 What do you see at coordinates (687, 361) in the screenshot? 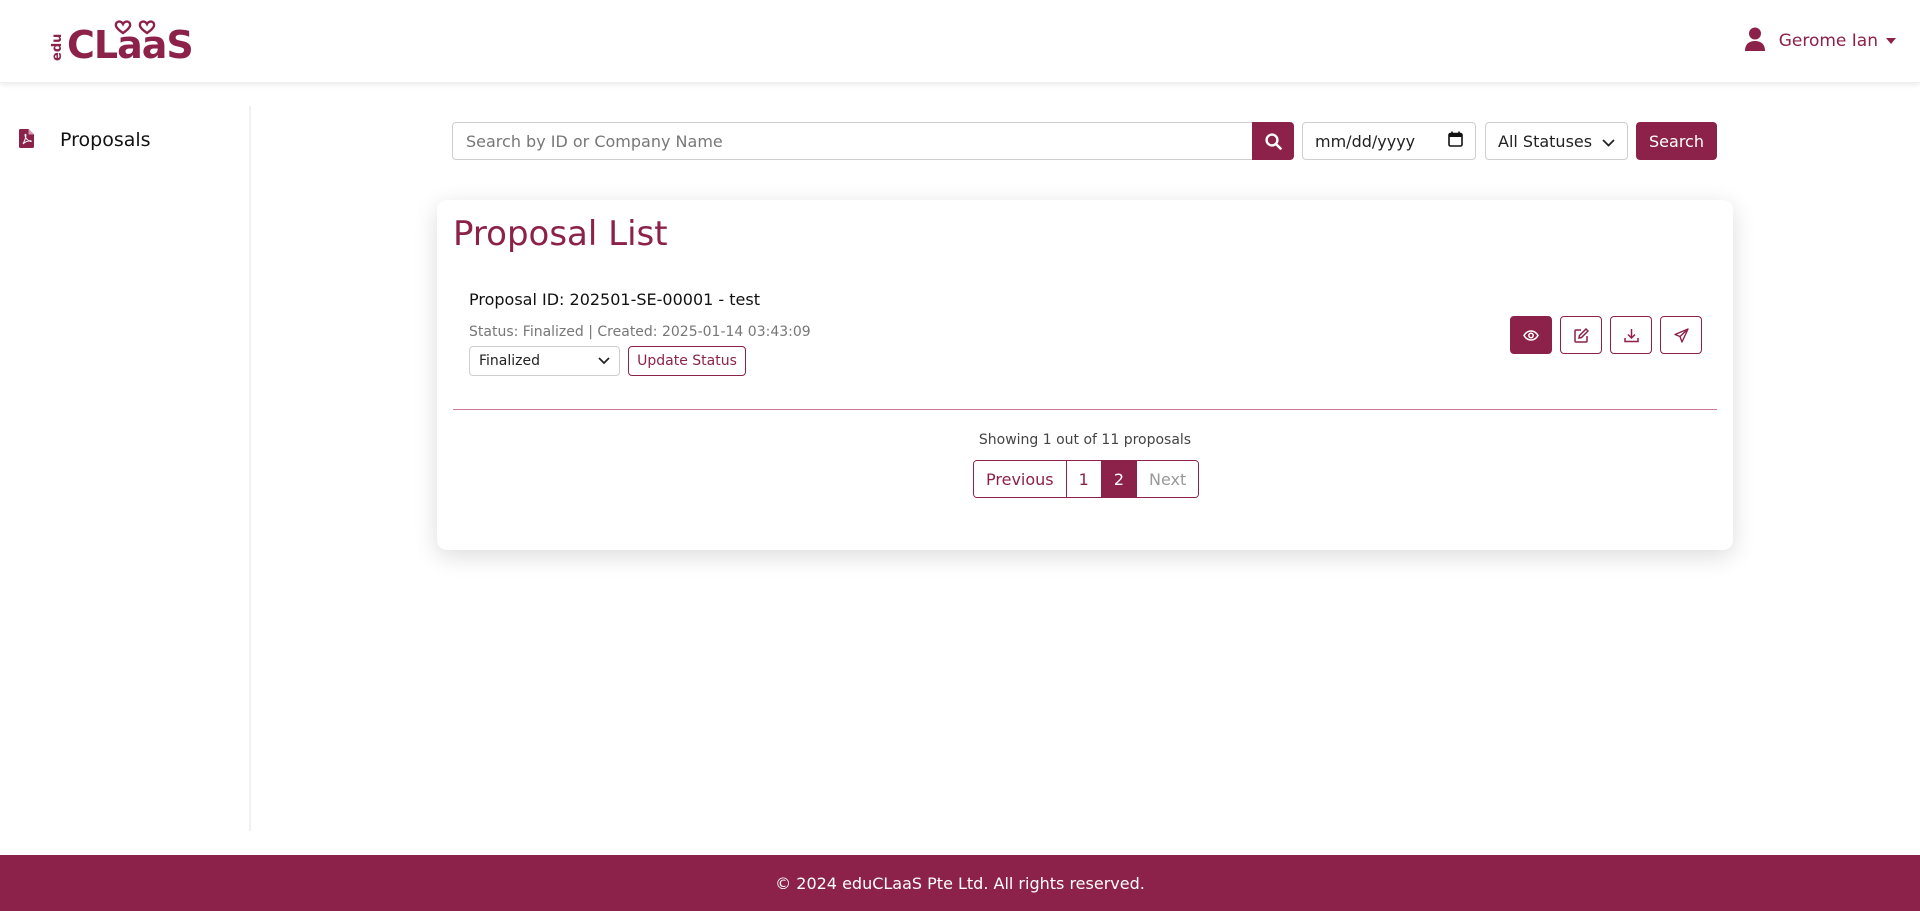
I see `update-status-button: Update Status` at bounding box center [687, 361].